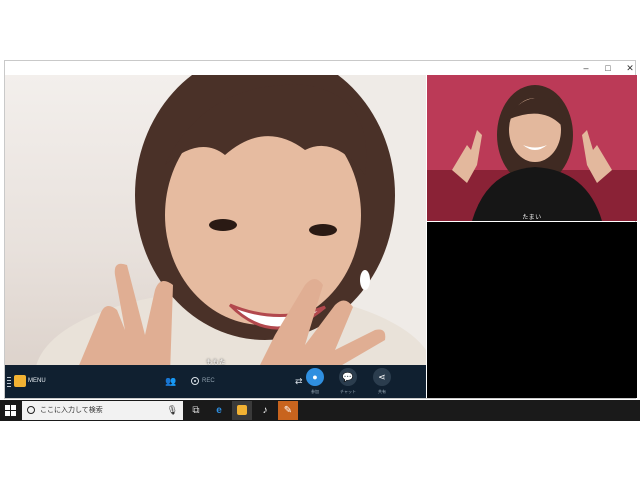 This screenshot has width=640, height=480. What do you see at coordinates (299, 381) in the screenshot?
I see `switch-camera-icon: ⇄` at bounding box center [299, 381].